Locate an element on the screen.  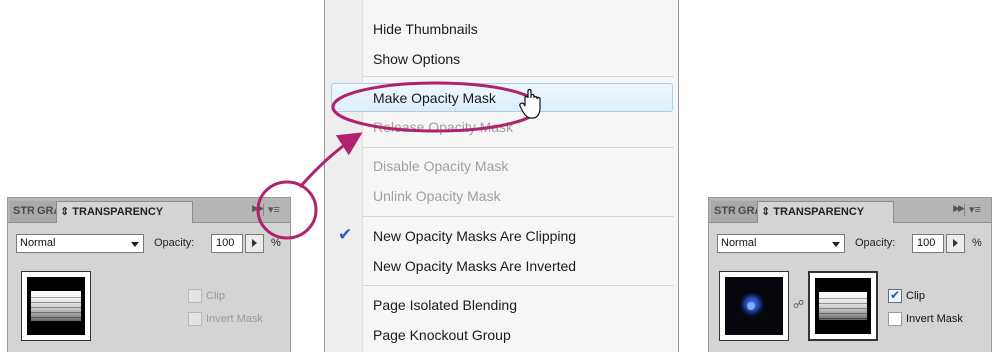
menu-item-new-masks-clipping: New Opacity Masks Are Clipping is located at coordinates (474, 236).